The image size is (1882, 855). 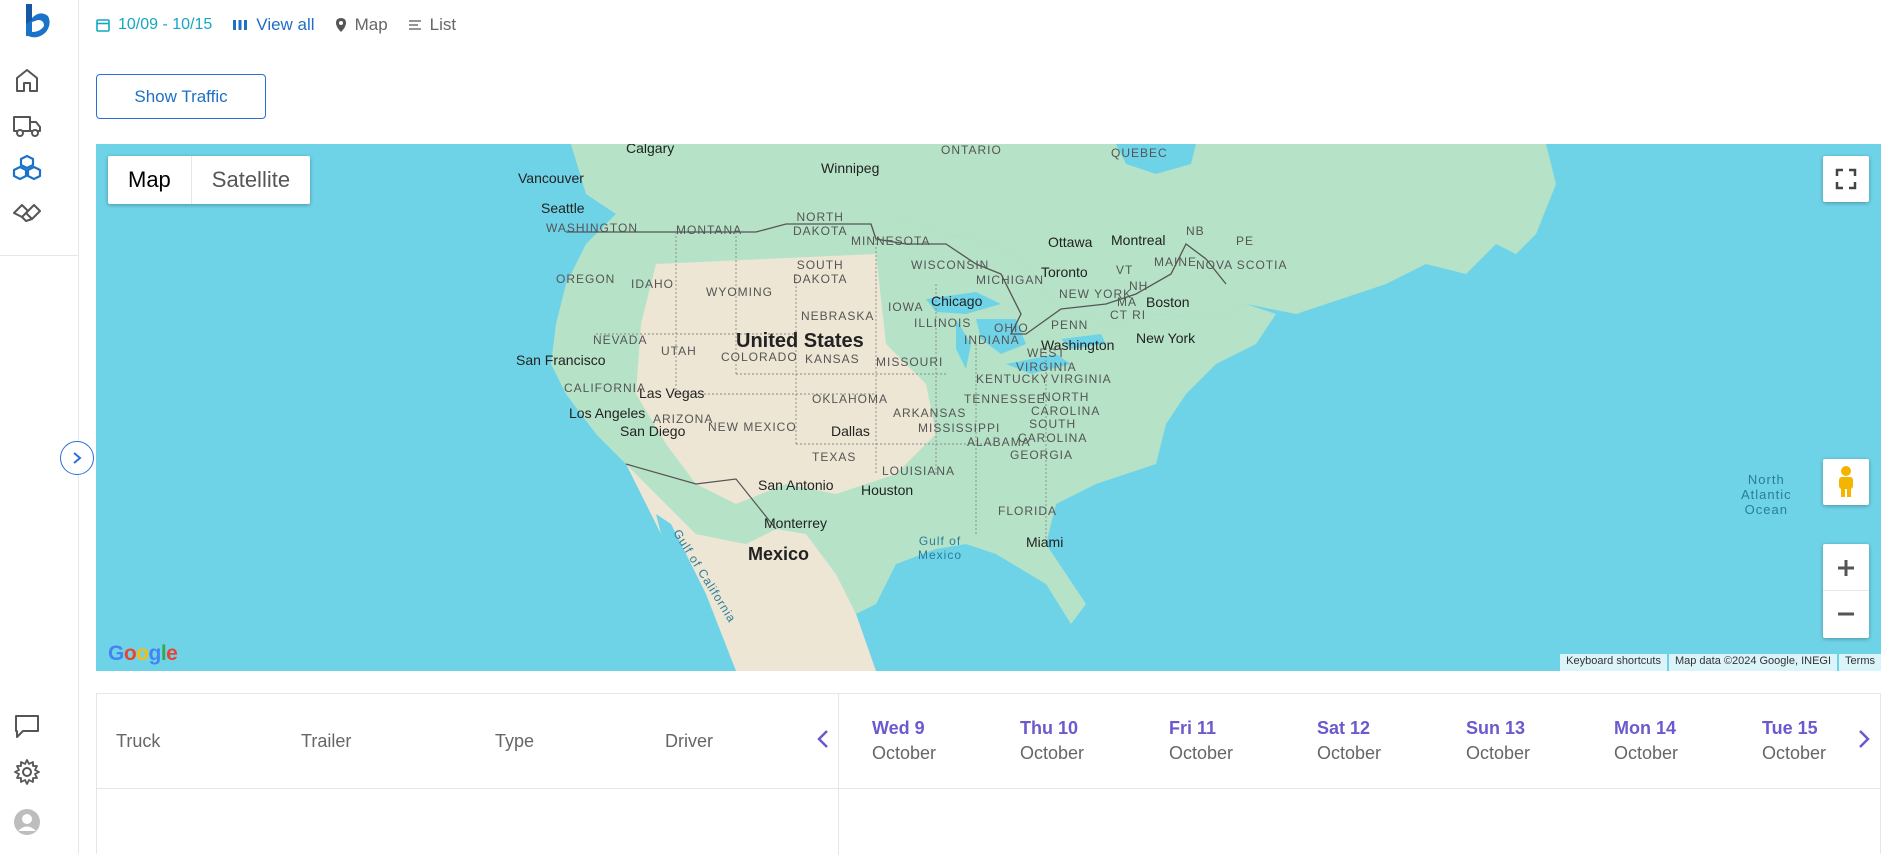 I want to click on day-name: Mon 14, so click(x=1645, y=728).